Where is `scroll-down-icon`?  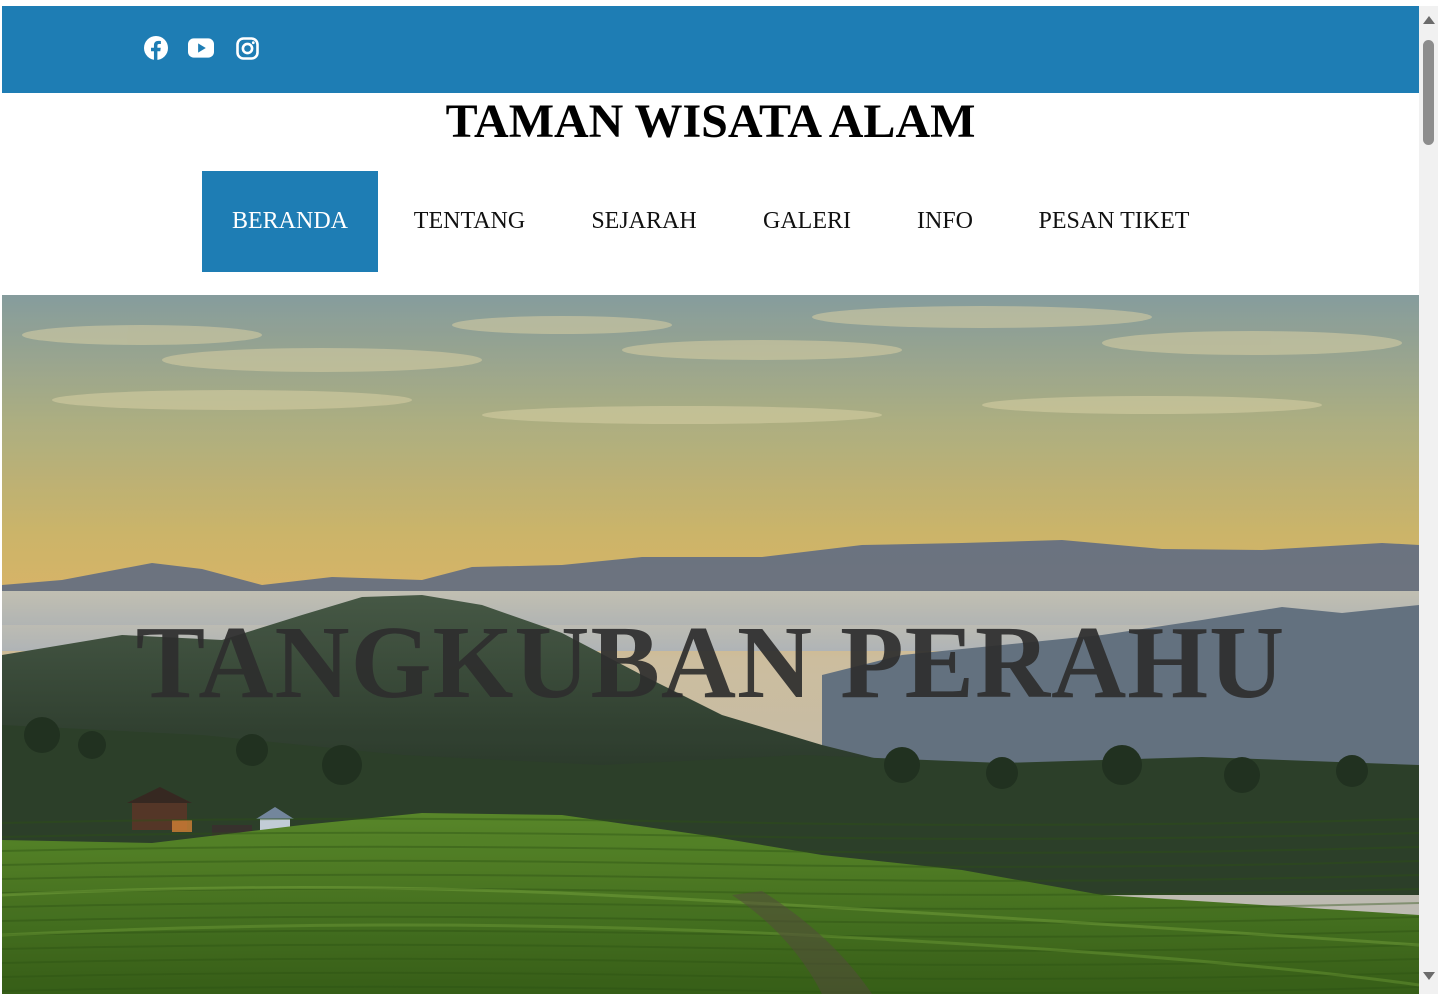
scroll-down-icon is located at coordinates (1429, 976).